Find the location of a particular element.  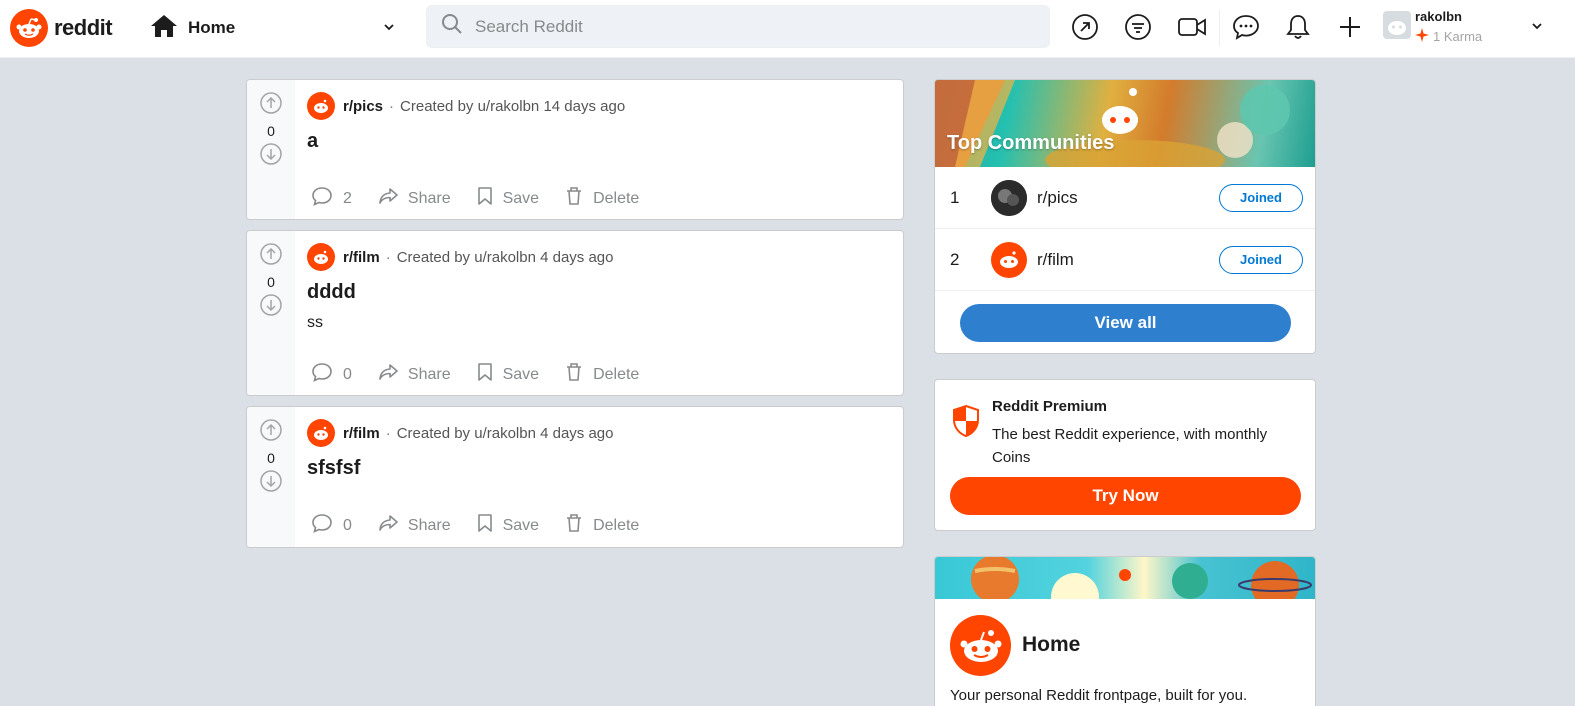

post-title: dddd is located at coordinates (600, 292).